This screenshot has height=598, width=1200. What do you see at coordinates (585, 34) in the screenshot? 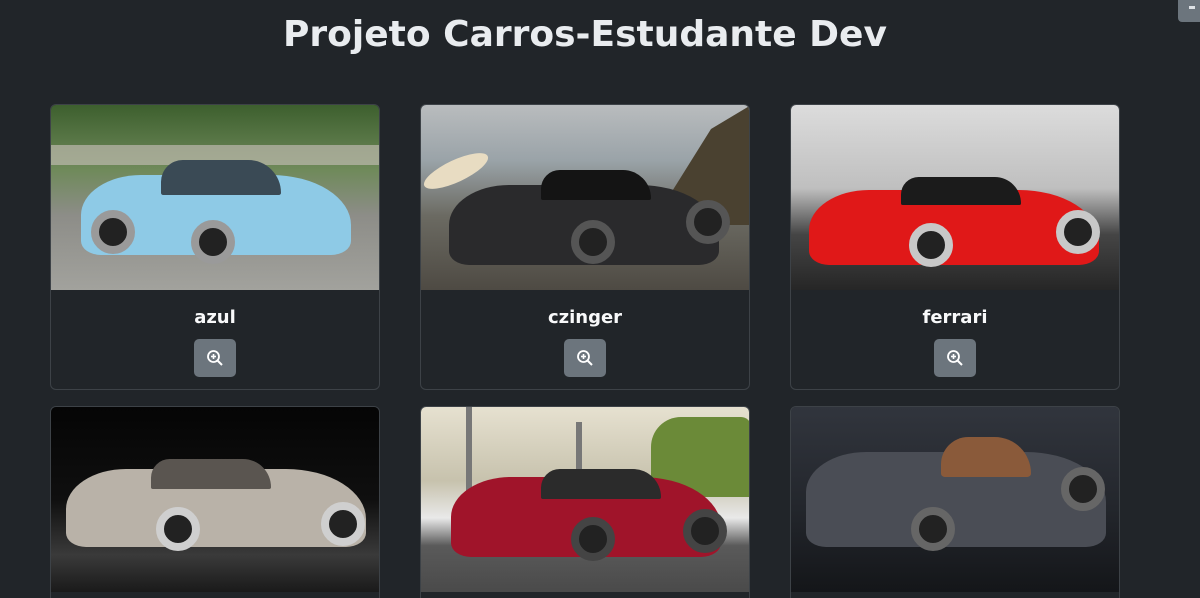
I see `page-title: Projeto Carros-Estudante Dev` at bounding box center [585, 34].